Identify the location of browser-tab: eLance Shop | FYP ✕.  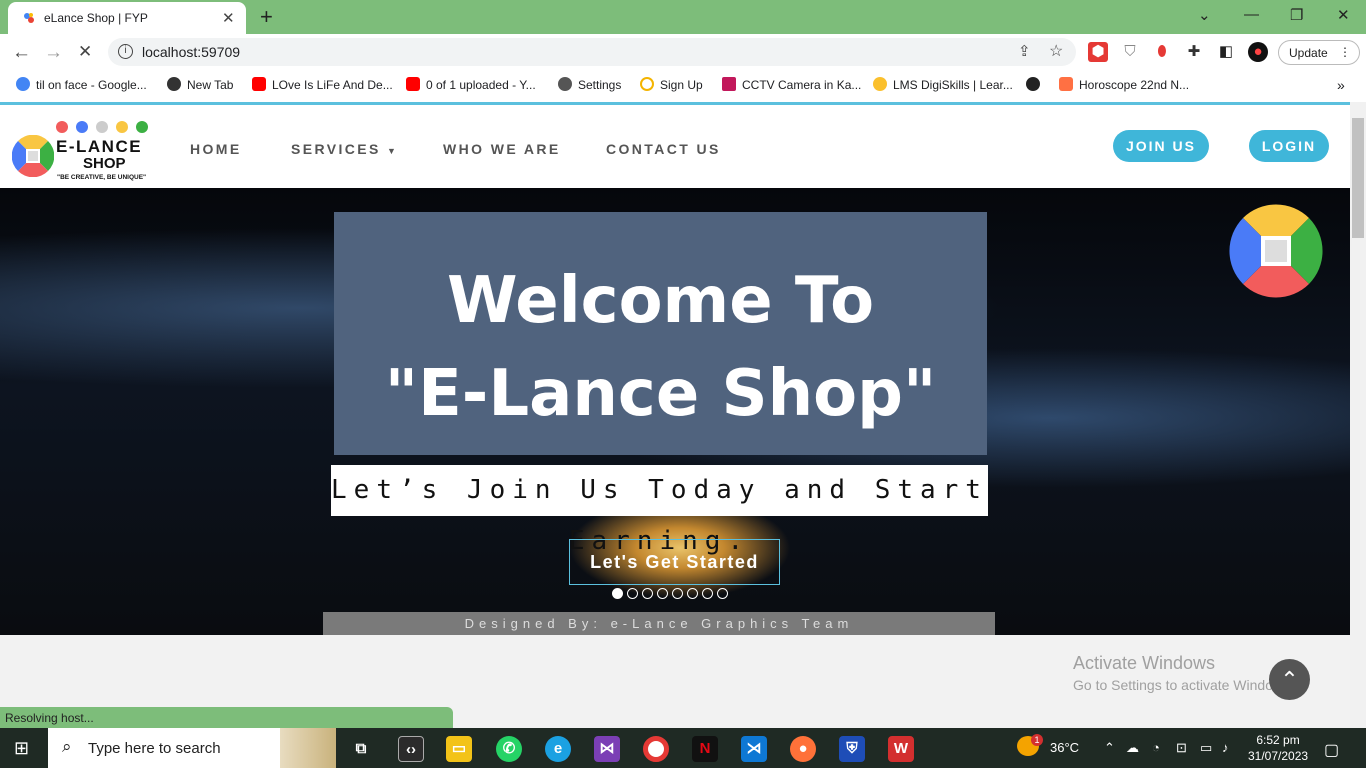
(127, 18).